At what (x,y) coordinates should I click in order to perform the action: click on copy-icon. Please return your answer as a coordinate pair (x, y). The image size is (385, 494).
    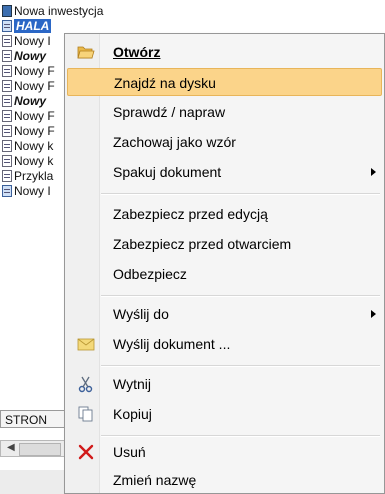
    Looking at the image, I should click on (85, 414).